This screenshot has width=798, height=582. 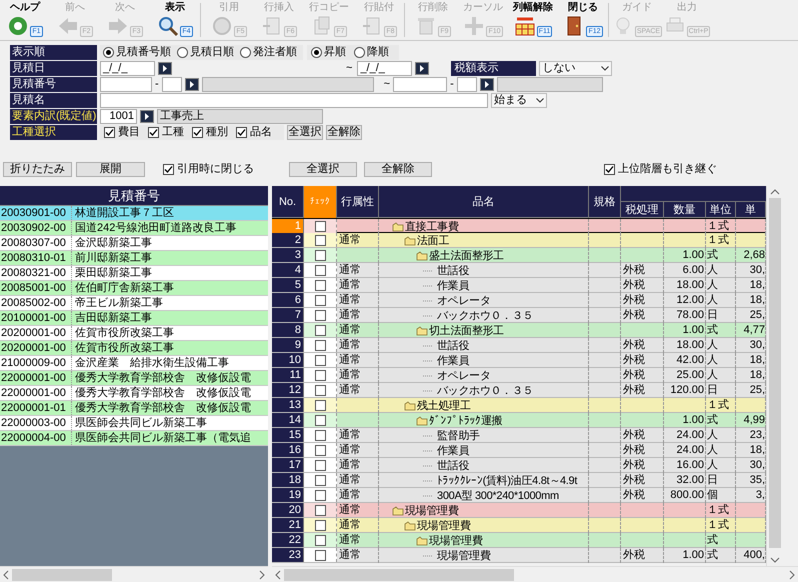 I want to click on estimate-row: 20080310-01 前川邸新築工事, so click(x=134, y=258).